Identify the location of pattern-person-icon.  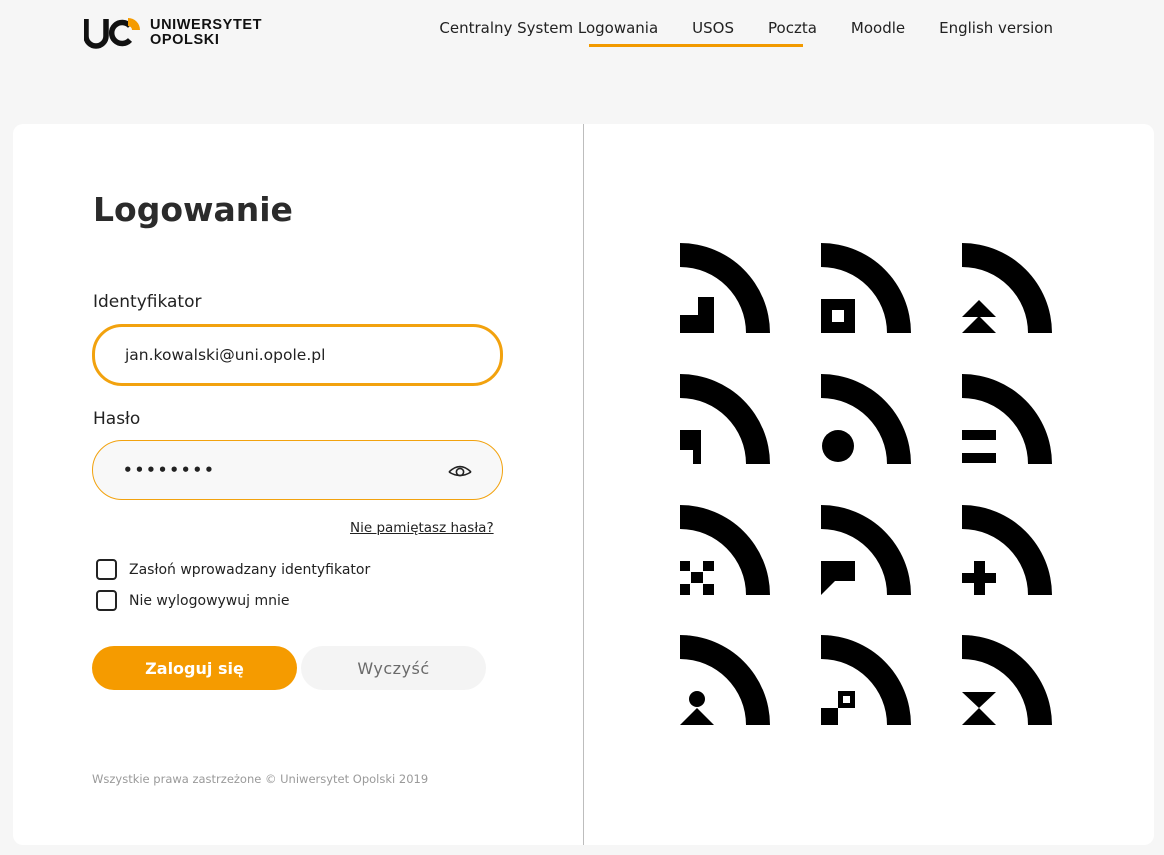
(725, 680).